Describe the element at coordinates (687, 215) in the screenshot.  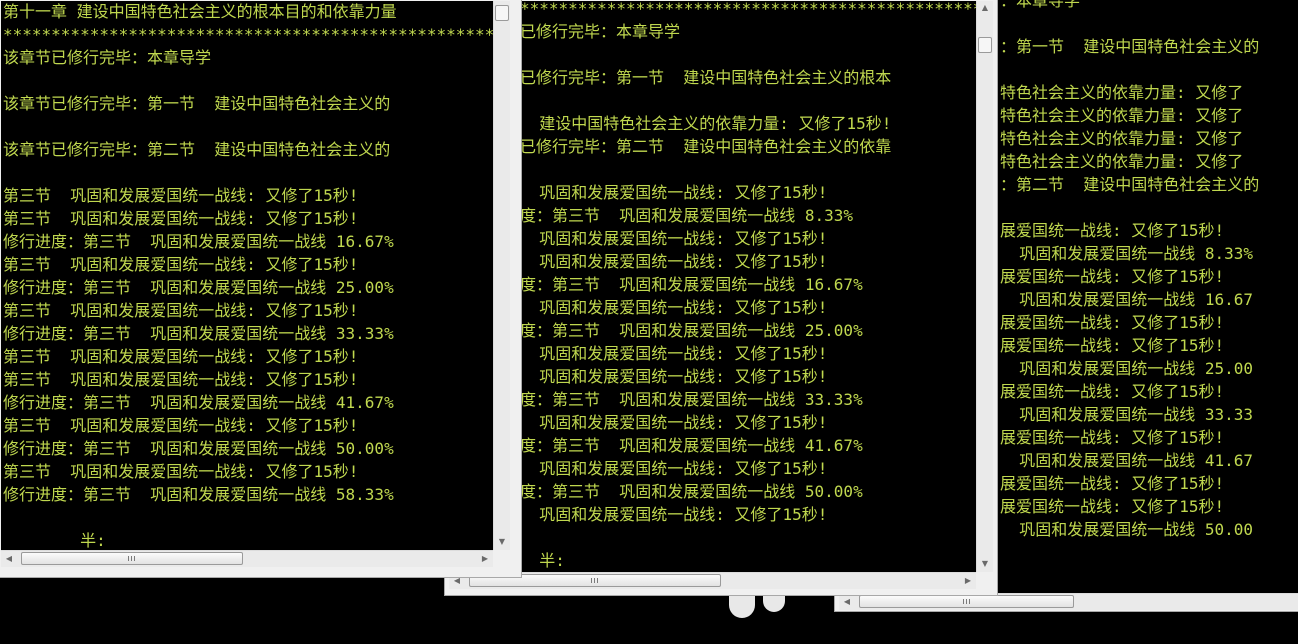
I see `console-line: 度：第三节 巩固和发展爱国统一战线 8.33%` at that location.